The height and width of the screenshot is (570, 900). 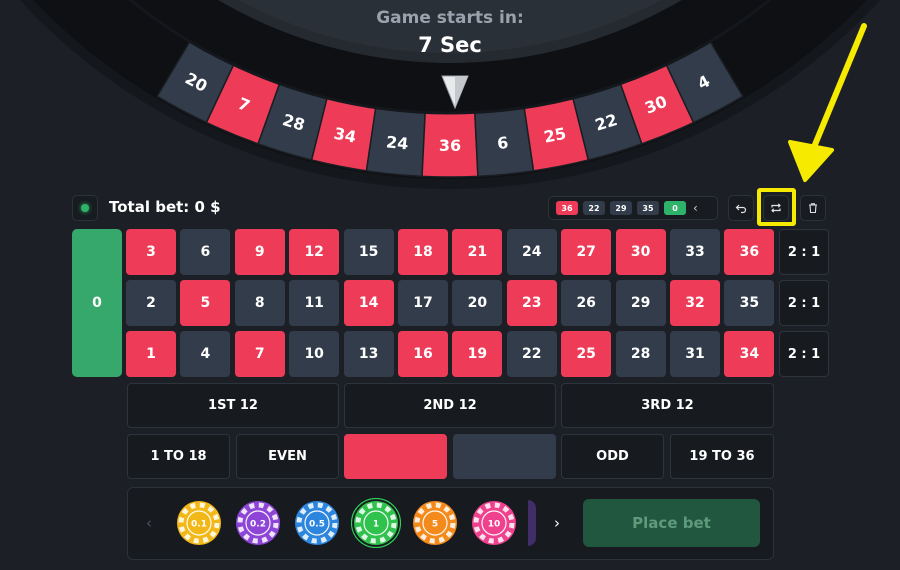 I want to click on number-cell: 11, so click(x=314, y=303).